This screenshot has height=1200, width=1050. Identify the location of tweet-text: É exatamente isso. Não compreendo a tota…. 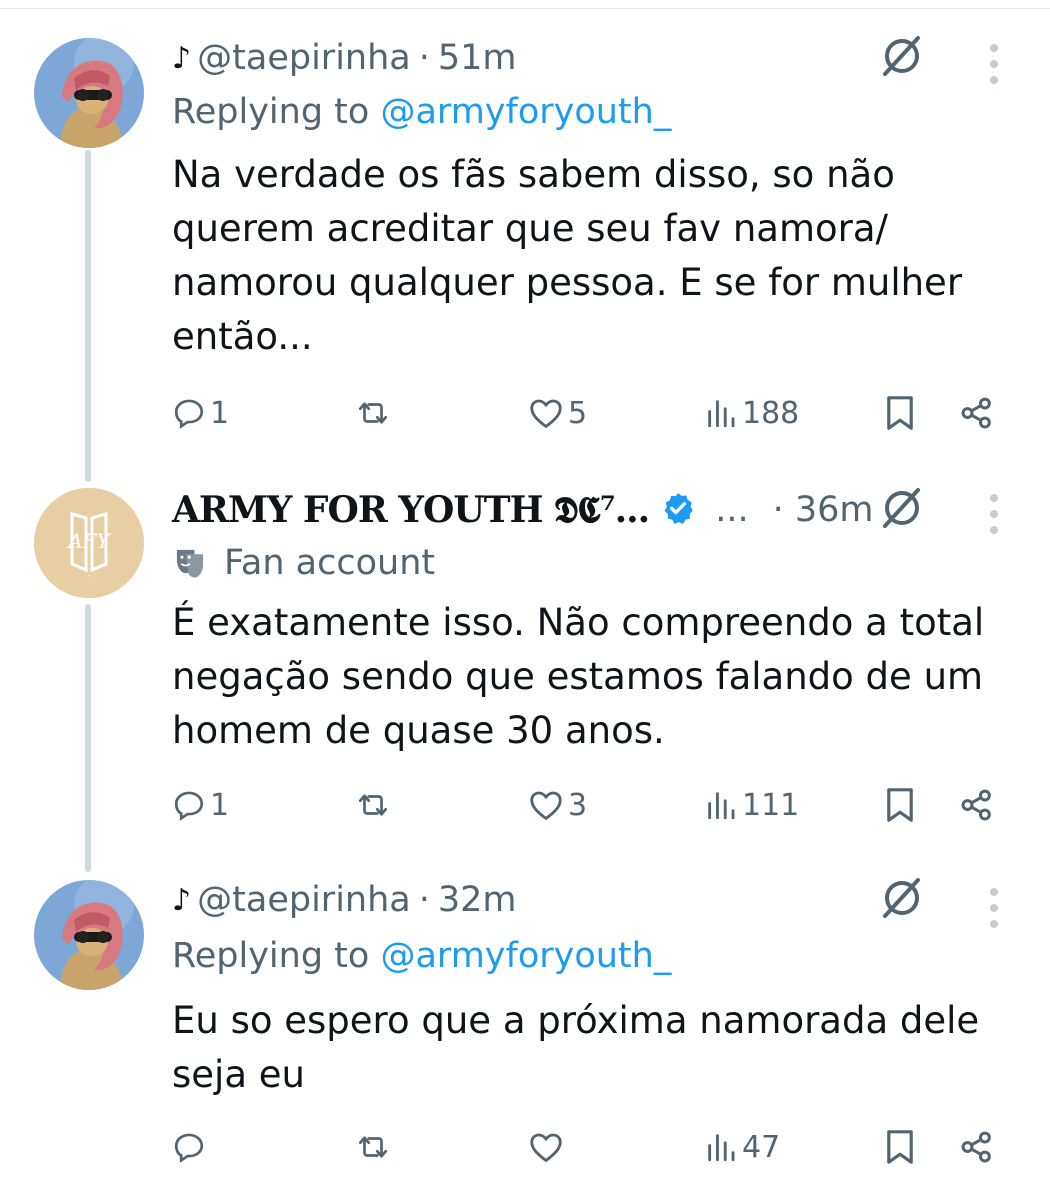
(578, 676).